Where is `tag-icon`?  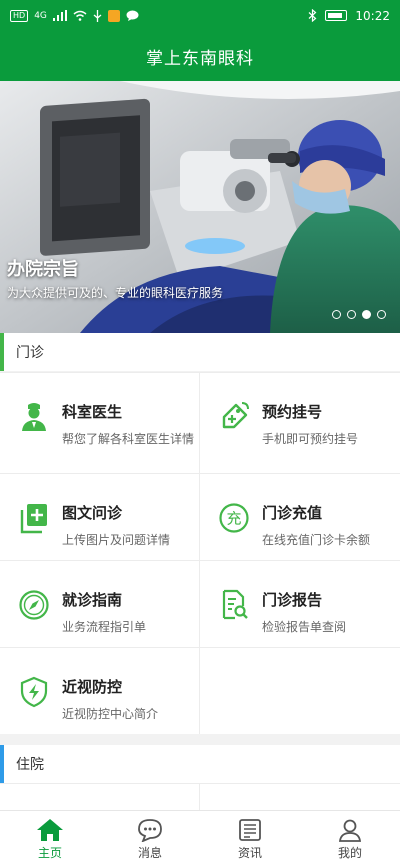 tag-icon is located at coordinates (235, 415).